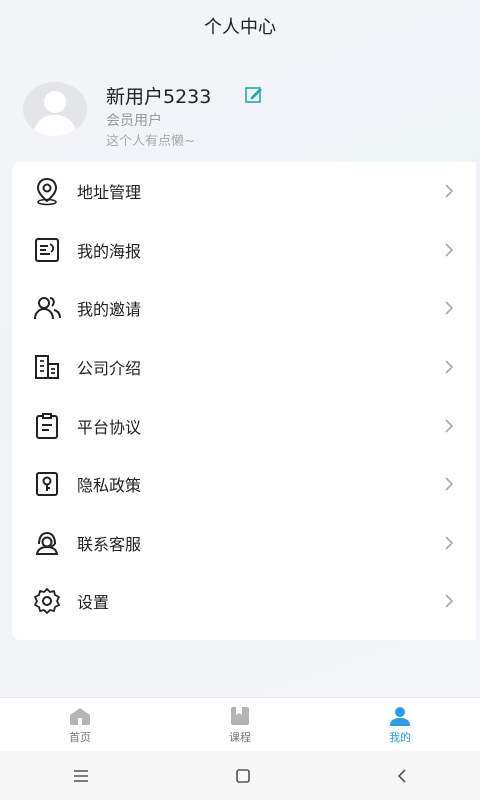 The image size is (480, 800). I want to click on location-pin-icon, so click(47, 192).